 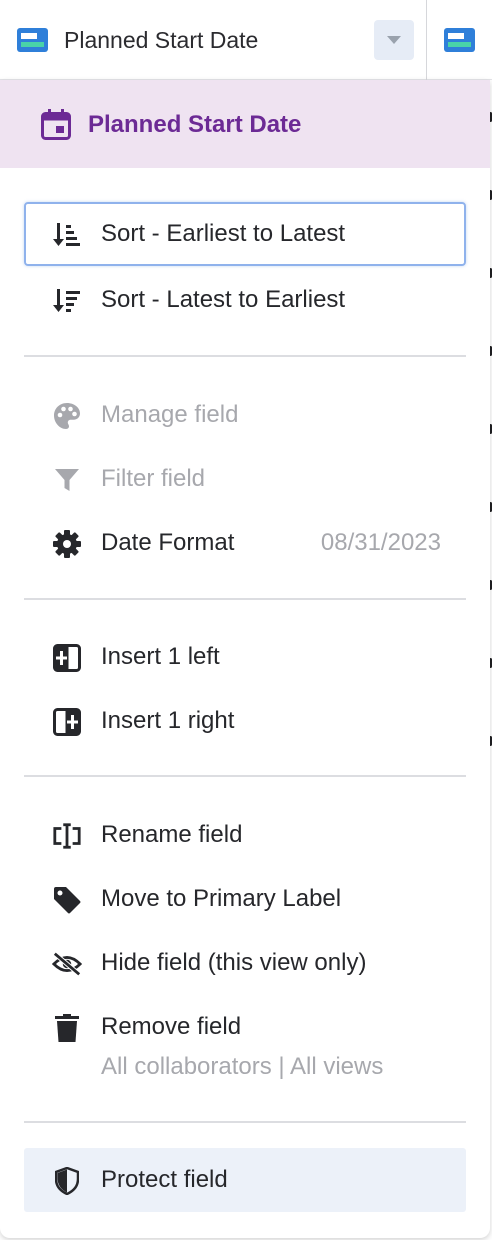 What do you see at coordinates (245, 835) in the screenshot?
I see `rename-field-item: Rename field` at bounding box center [245, 835].